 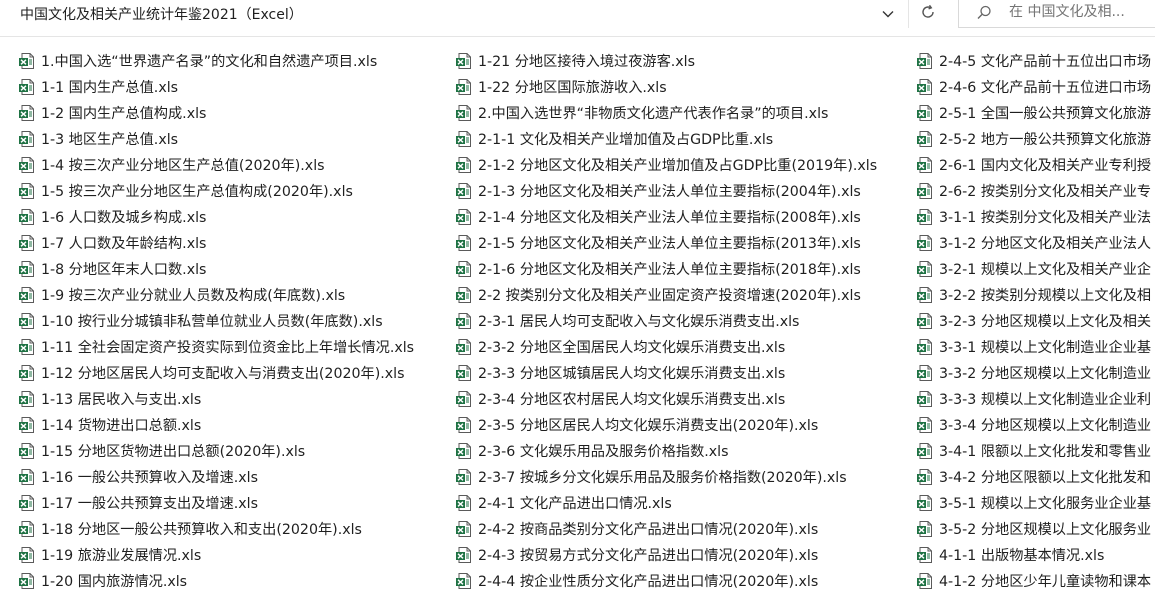 I want to click on file-item: 2-4-5 文化产品前十五位出口市场, so click(x=1033, y=61).